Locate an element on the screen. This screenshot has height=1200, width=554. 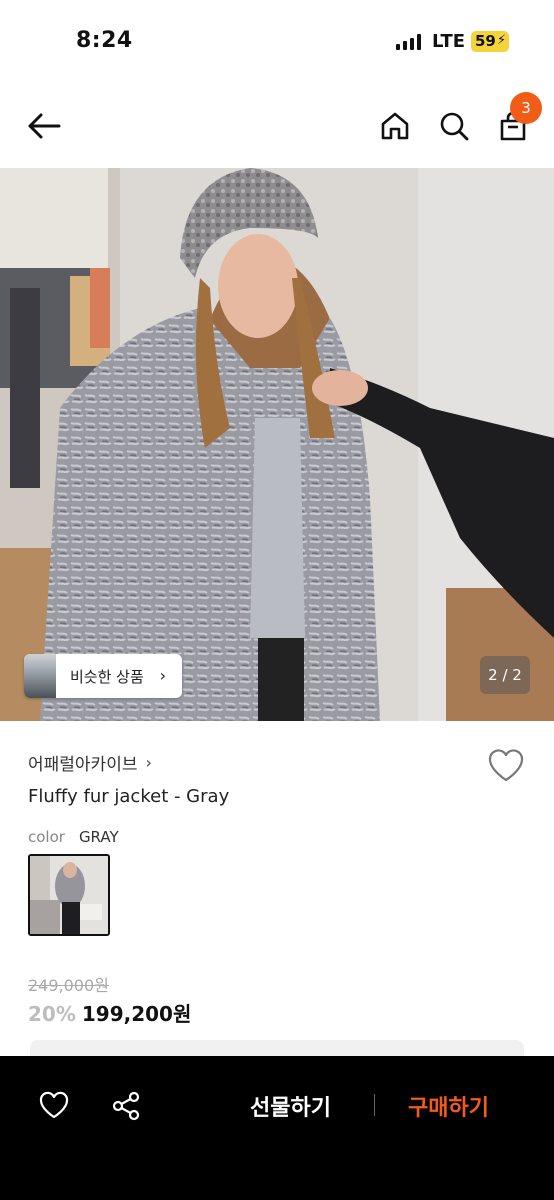
bottom-action-bar: 선물하기 구매하기 is located at coordinates (277, 1128).